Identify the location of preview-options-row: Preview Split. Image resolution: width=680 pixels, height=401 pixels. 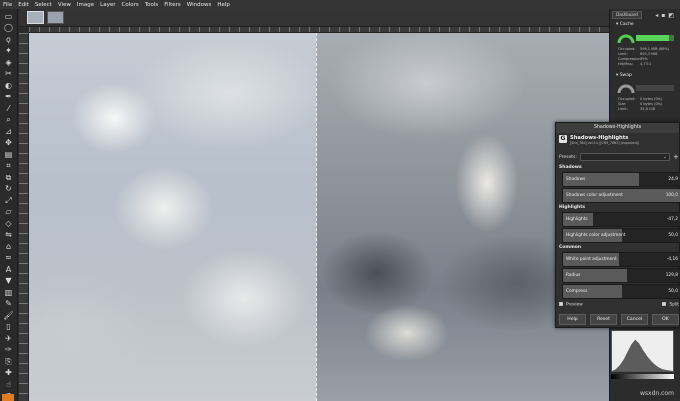
(619, 305).